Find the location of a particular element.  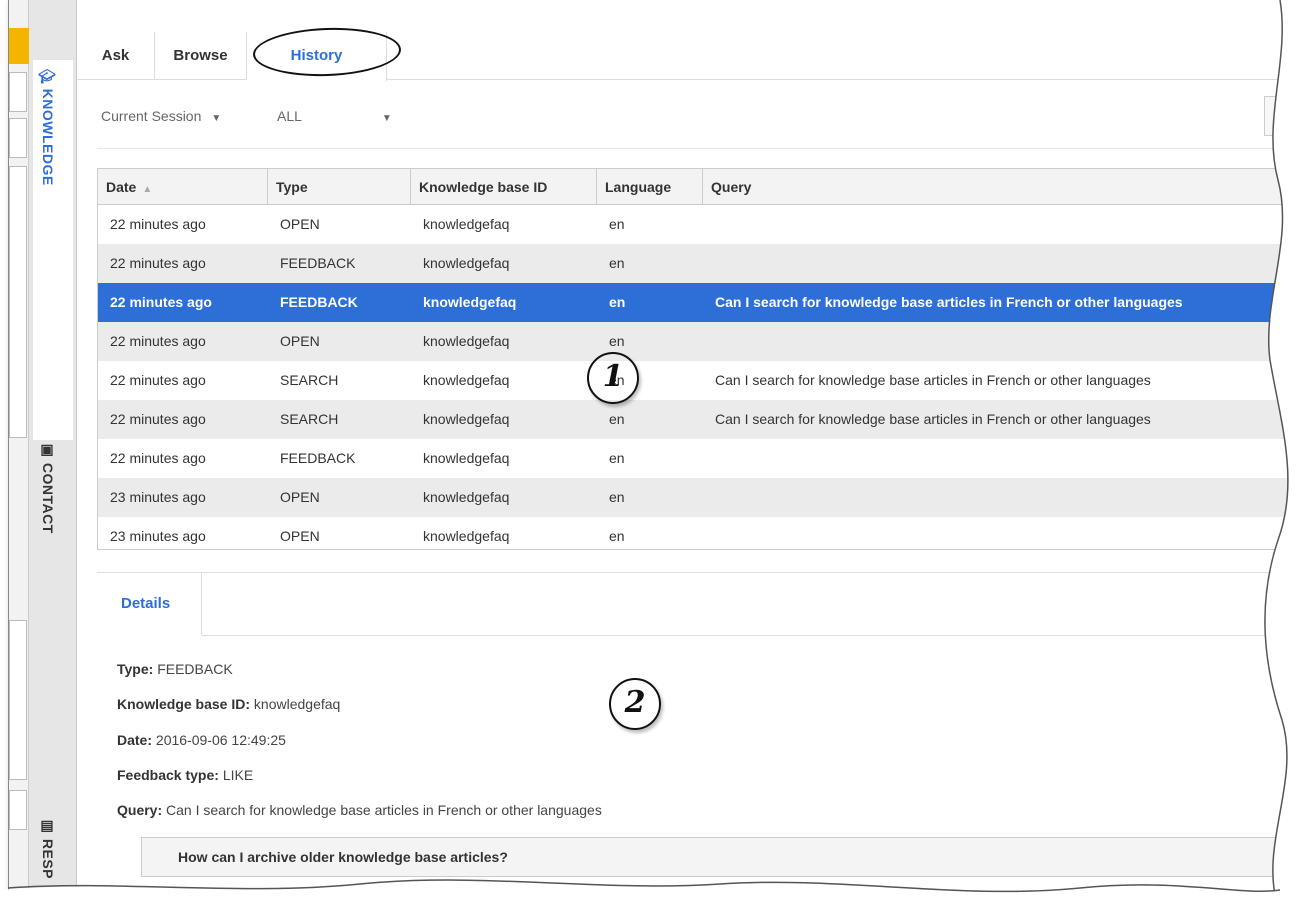

type-filter-dropdown: ALL ▼ is located at coordinates (334, 116).